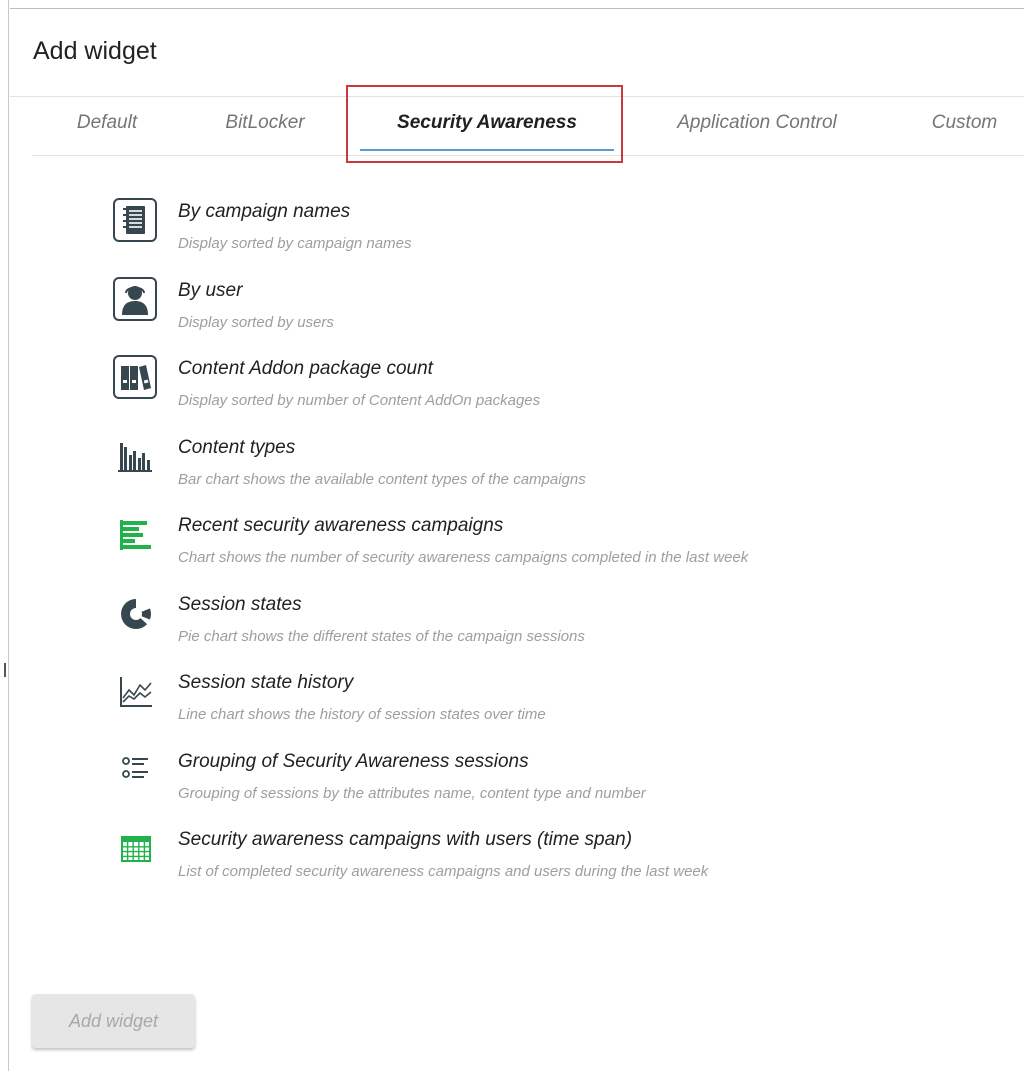 This screenshot has width=1024, height=1072. I want to click on widget-description: Display sorted by users, so click(256, 322).